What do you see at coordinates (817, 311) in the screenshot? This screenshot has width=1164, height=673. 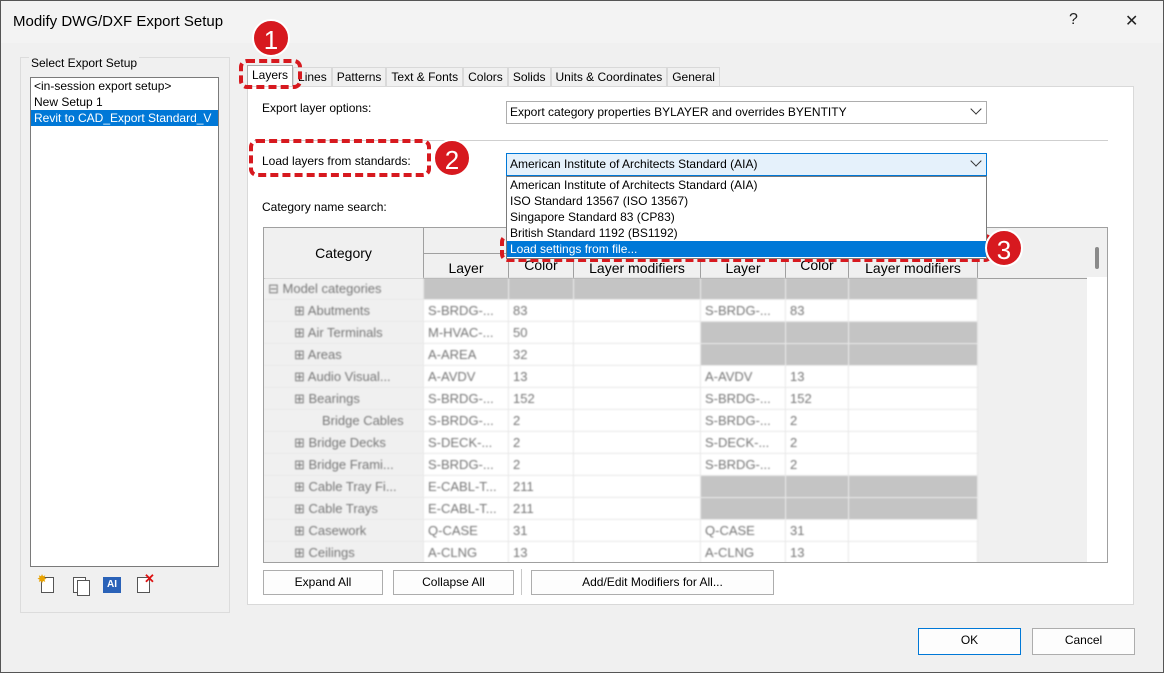 I see `grid-cell-p-color: 83` at bounding box center [817, 311].